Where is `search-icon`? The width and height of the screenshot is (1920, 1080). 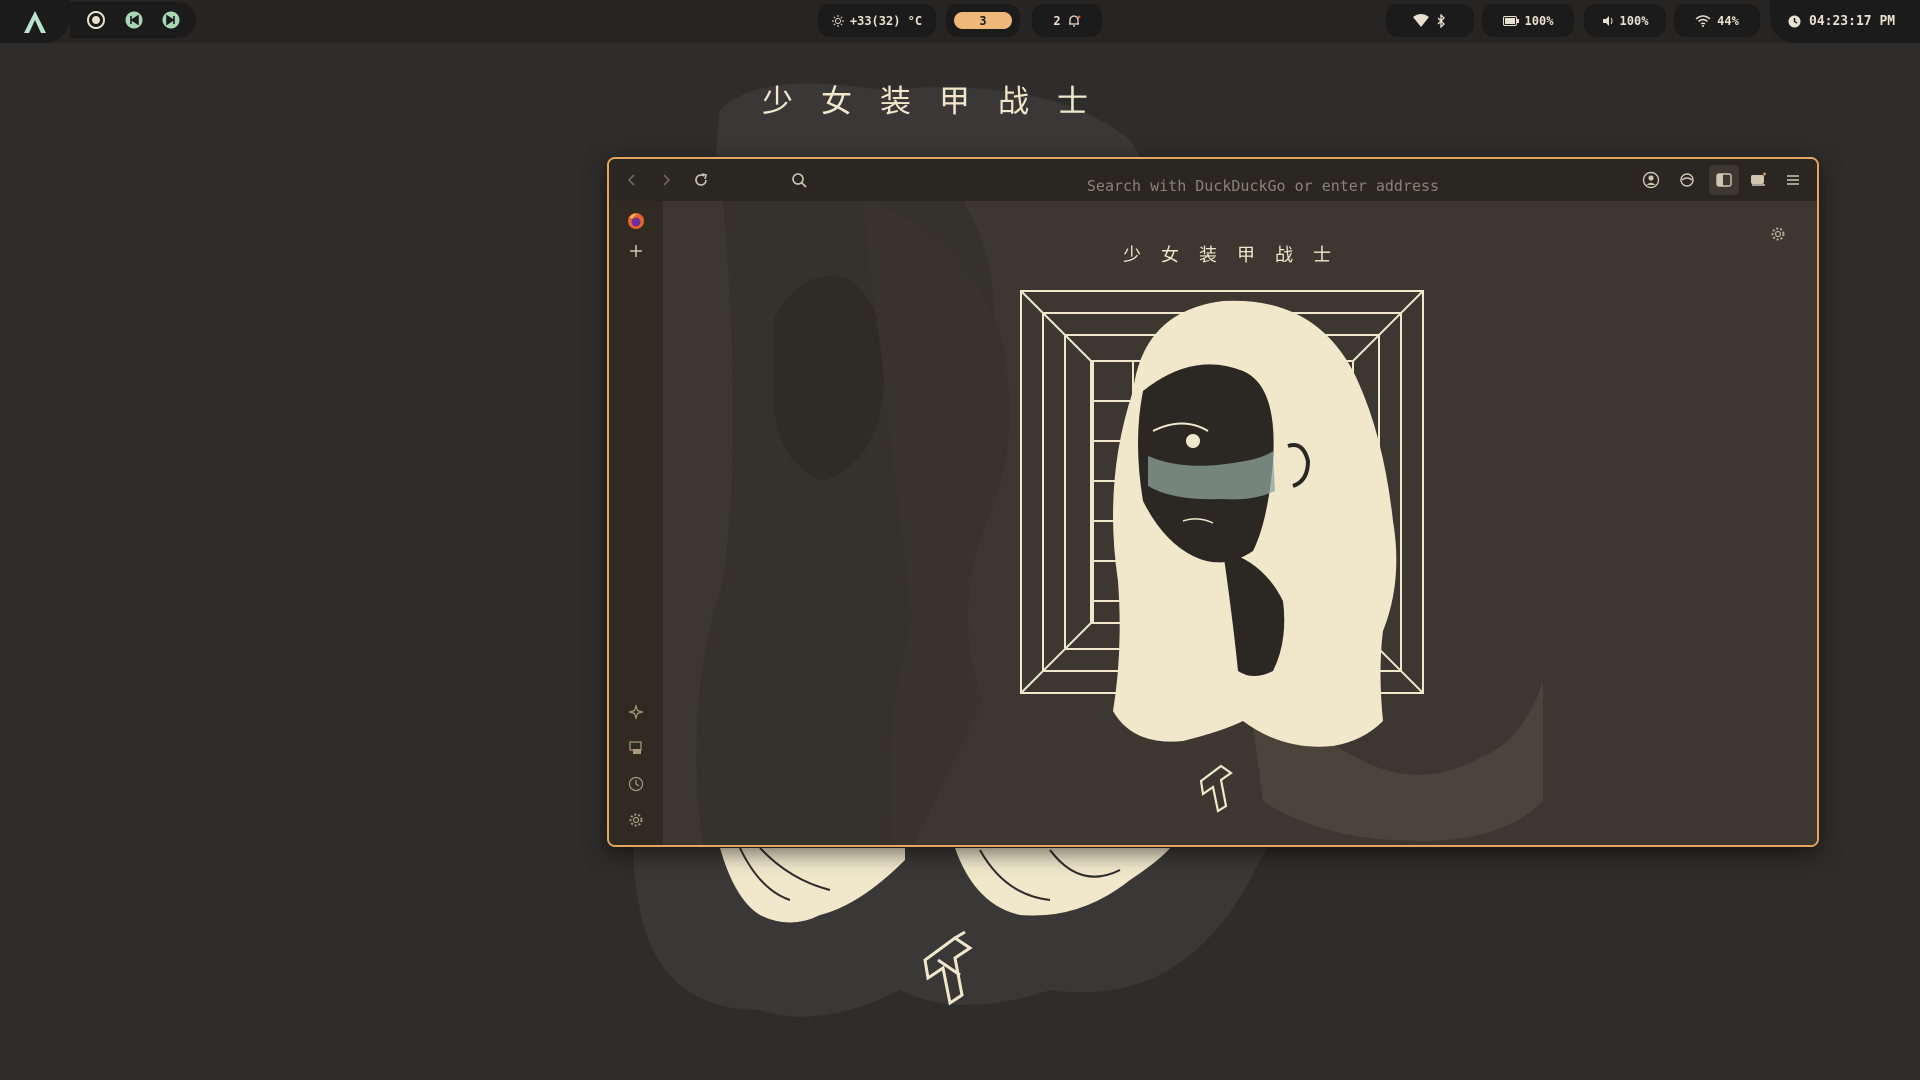 search-icon is located at coordinates (799, 180).